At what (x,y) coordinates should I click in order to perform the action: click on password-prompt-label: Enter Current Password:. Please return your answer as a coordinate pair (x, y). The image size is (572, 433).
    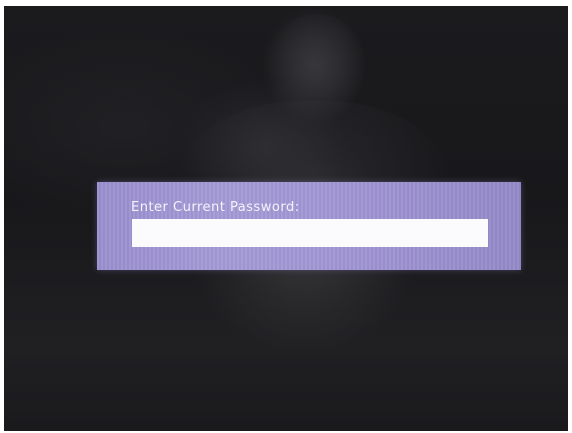
    Looking at the image, I should click on (215, 207).